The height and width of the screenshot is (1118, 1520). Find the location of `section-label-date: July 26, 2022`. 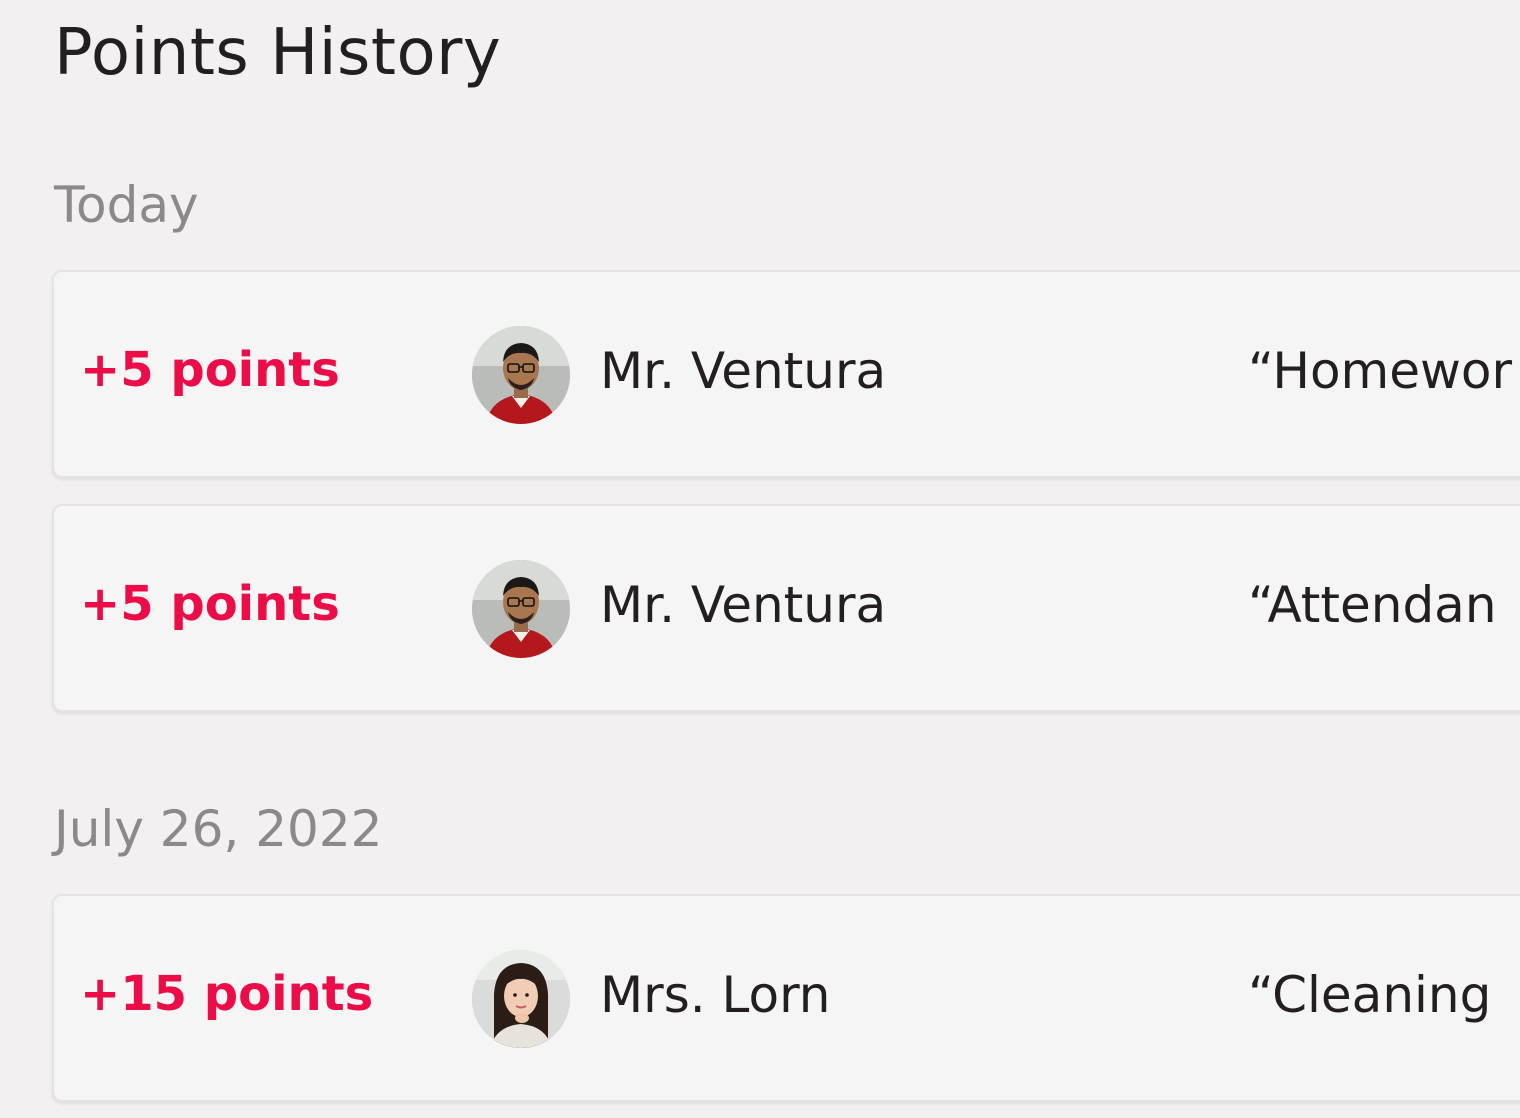

section-label-date: July 26, 2022 is located at coordinates (218, 829).